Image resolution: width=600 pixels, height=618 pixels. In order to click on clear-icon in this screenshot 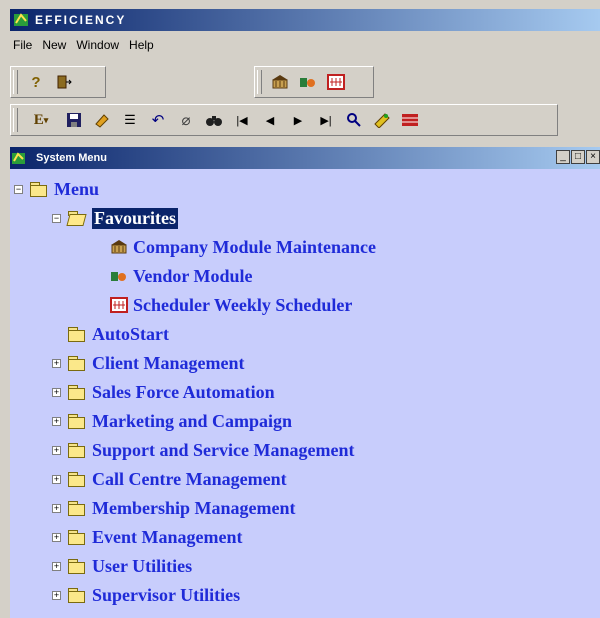, I will do `click(102, 120)`.